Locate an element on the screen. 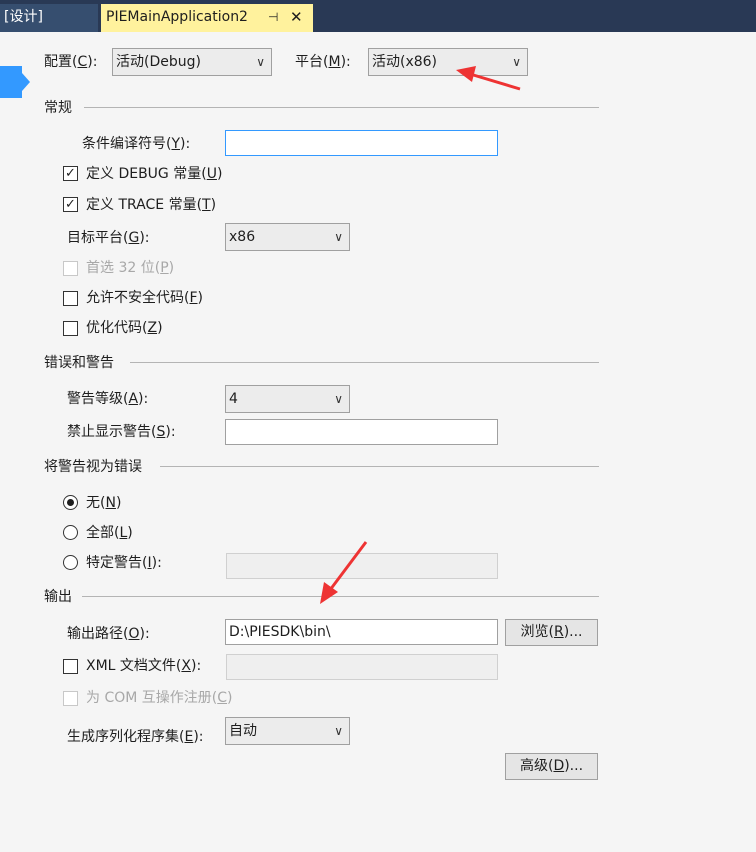 This screenshot has height=852, width=756. arrow-annotation-output is located at coordinates (344, 572).